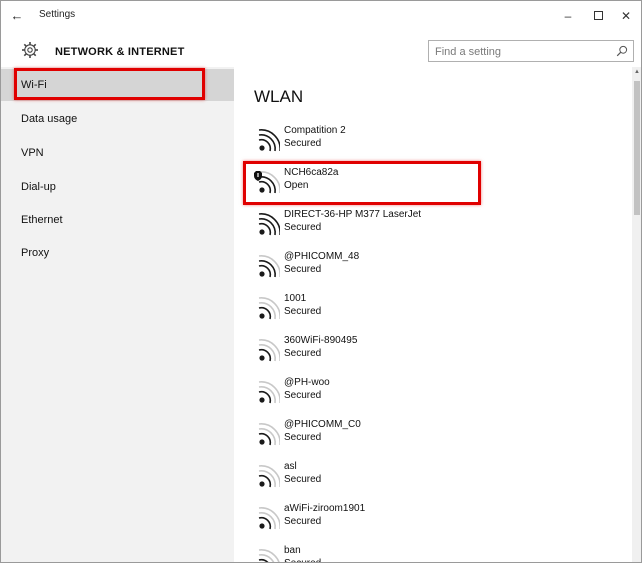 The width and height of the screenshot is (642, 563). What do you see at coordinates (117, 187) in the screenshot?
I see `sidebar-item-dial-up: Dial-up` at bounding box center [117, 187].